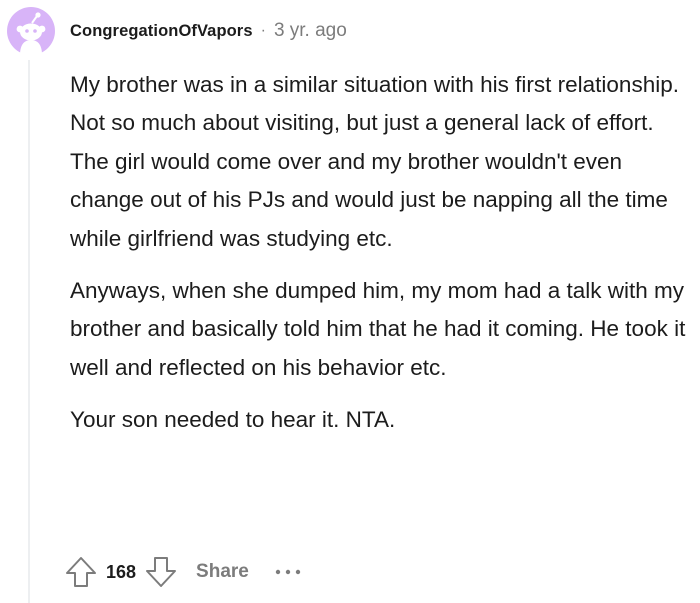 The width and height of the screenshot is (700, 603). What do you see at coordinates (121, 571) in the screenshot?
I see `vote-score: 168` at bounding box center [121, 571].